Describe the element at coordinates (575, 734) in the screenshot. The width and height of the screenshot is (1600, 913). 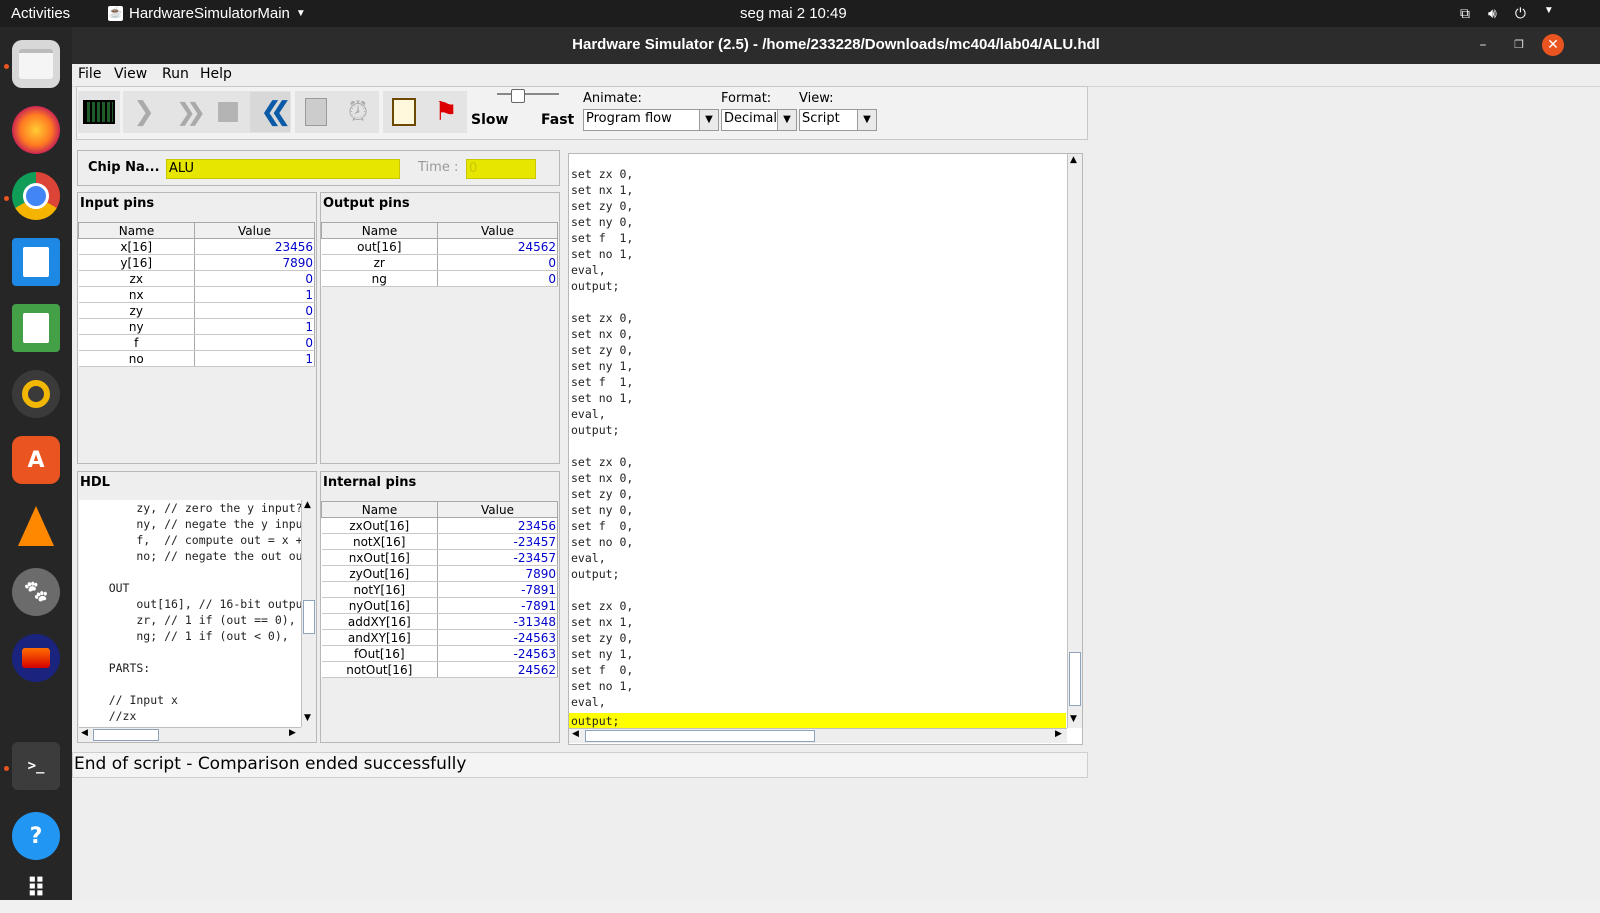
I see `scroll-left-icon: ◀` at that location.